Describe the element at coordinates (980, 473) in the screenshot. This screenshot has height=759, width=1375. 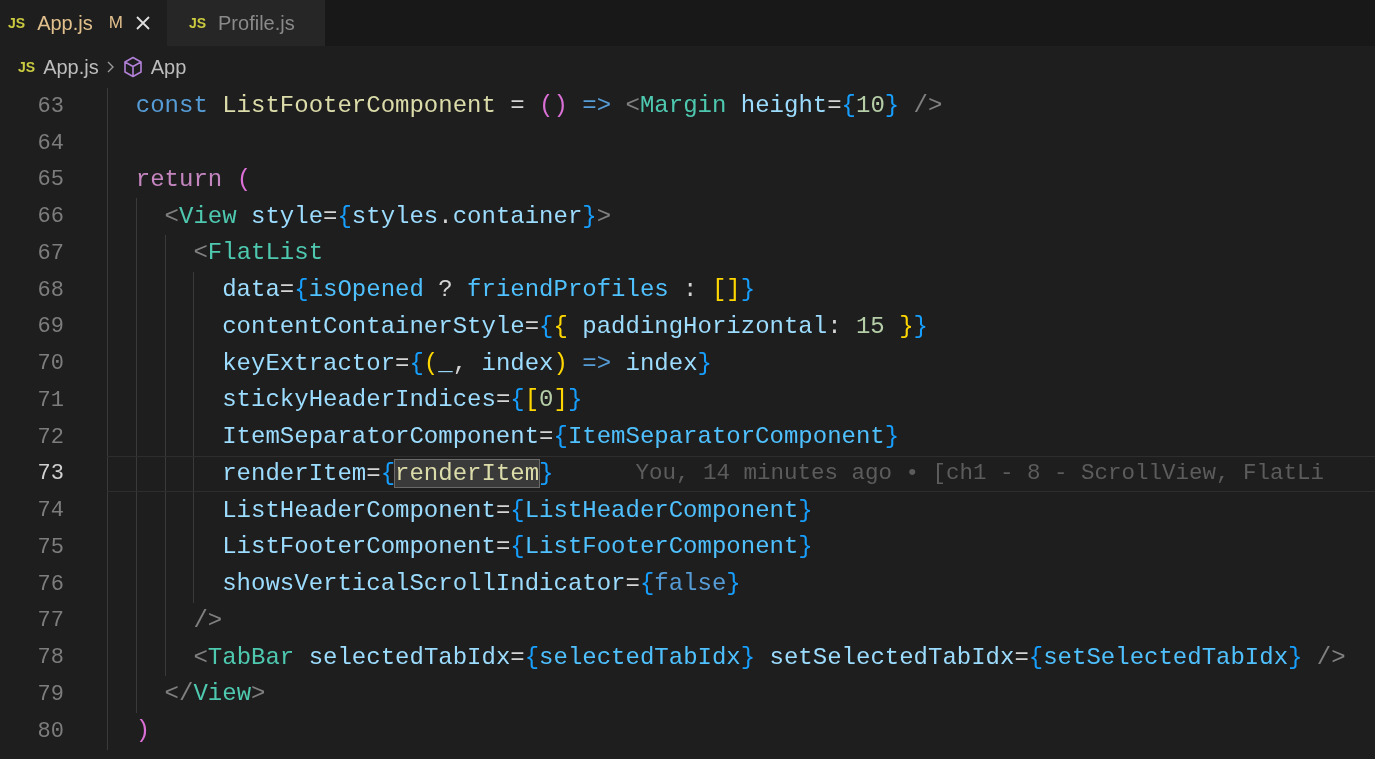
I see `git-blame-annotation: You, 14 minutes ago • [ch1 - 8 - ScrollView, FlatLi` at that location.